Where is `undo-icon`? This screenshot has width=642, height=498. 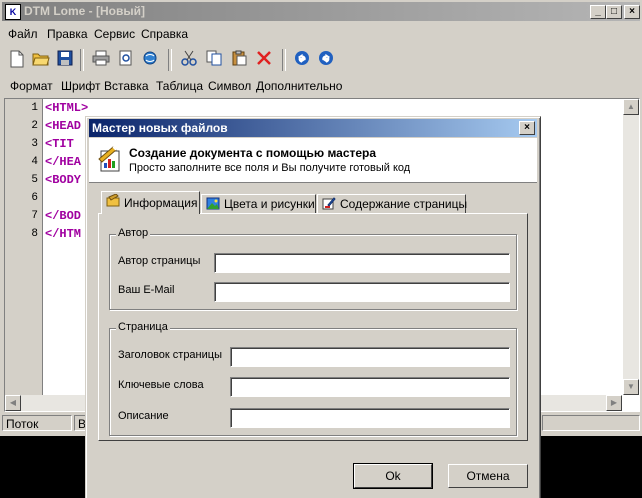
undo-icon is located at coordinates (302, 59).